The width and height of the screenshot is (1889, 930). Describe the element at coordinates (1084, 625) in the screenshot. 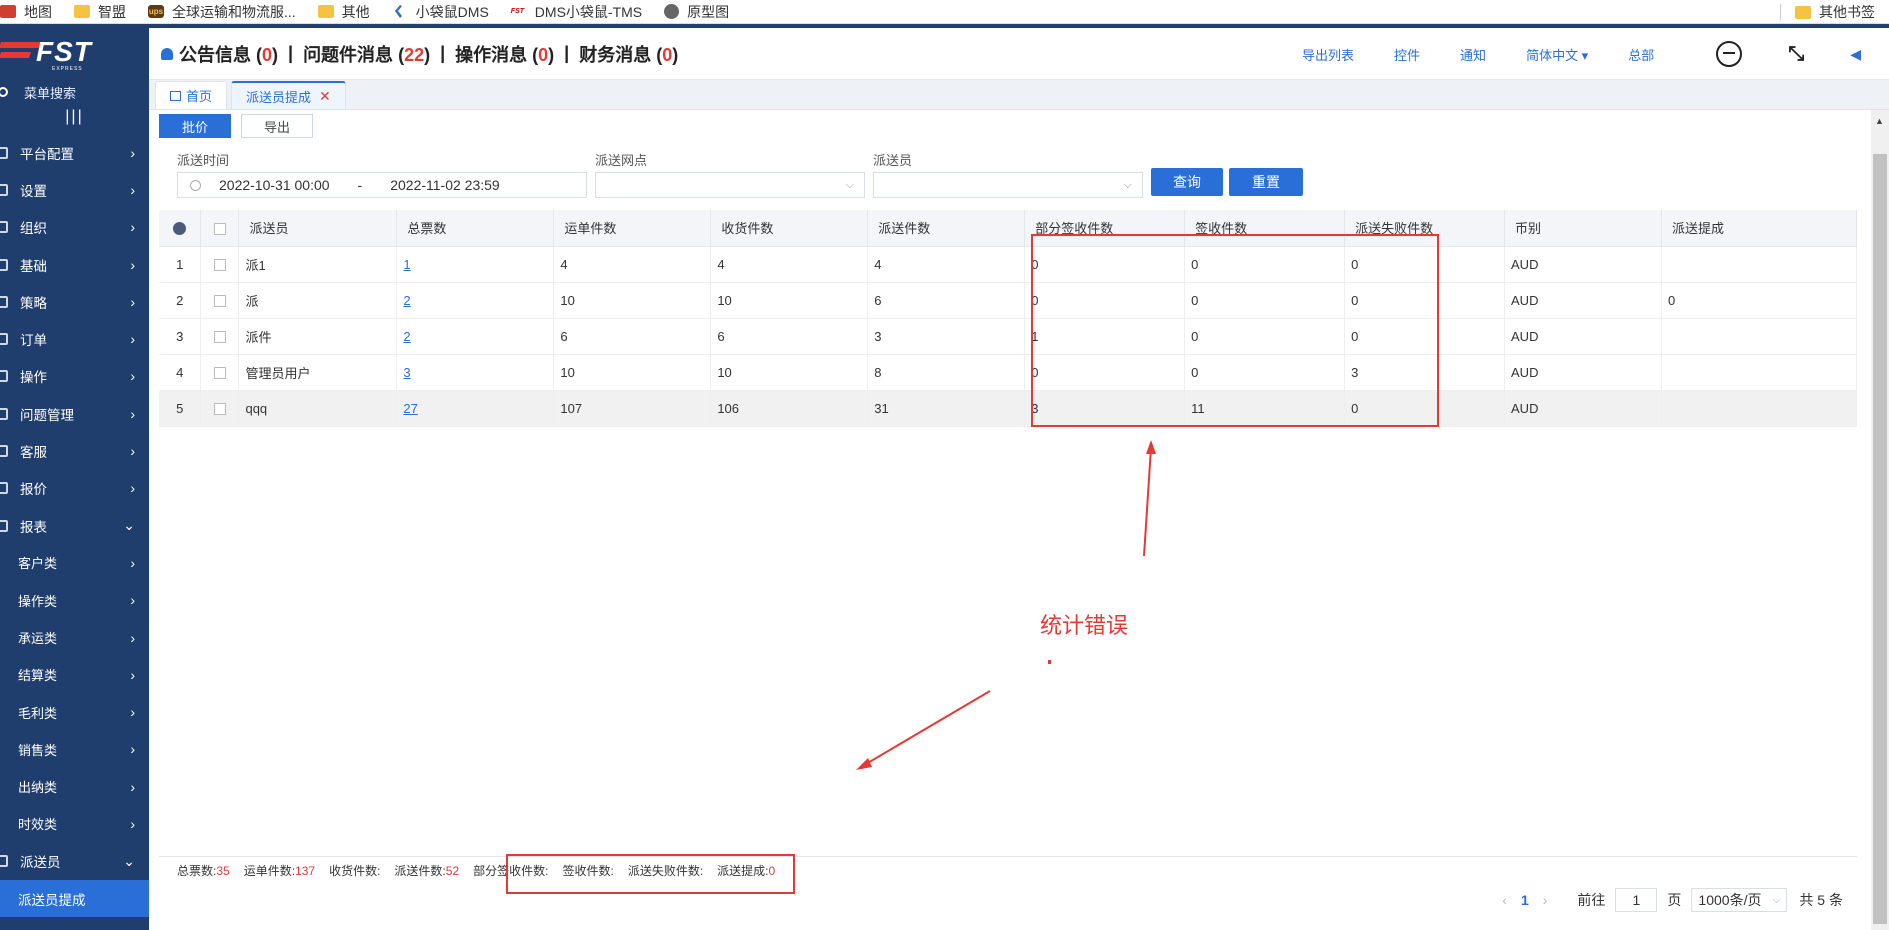

I see `annotation-text: 统计错误` at that location.